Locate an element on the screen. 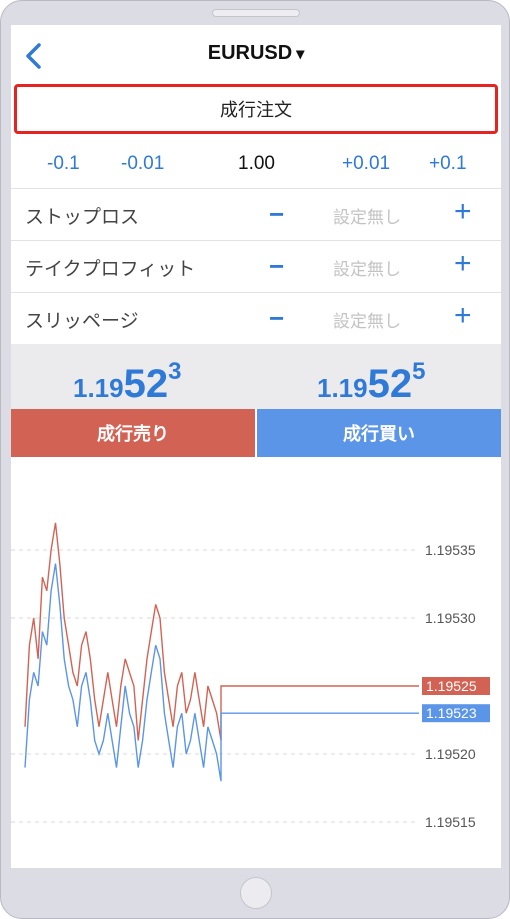 The image size is (510, 919). order-type-label: 成行注文 is located at coordinates (256, 110).